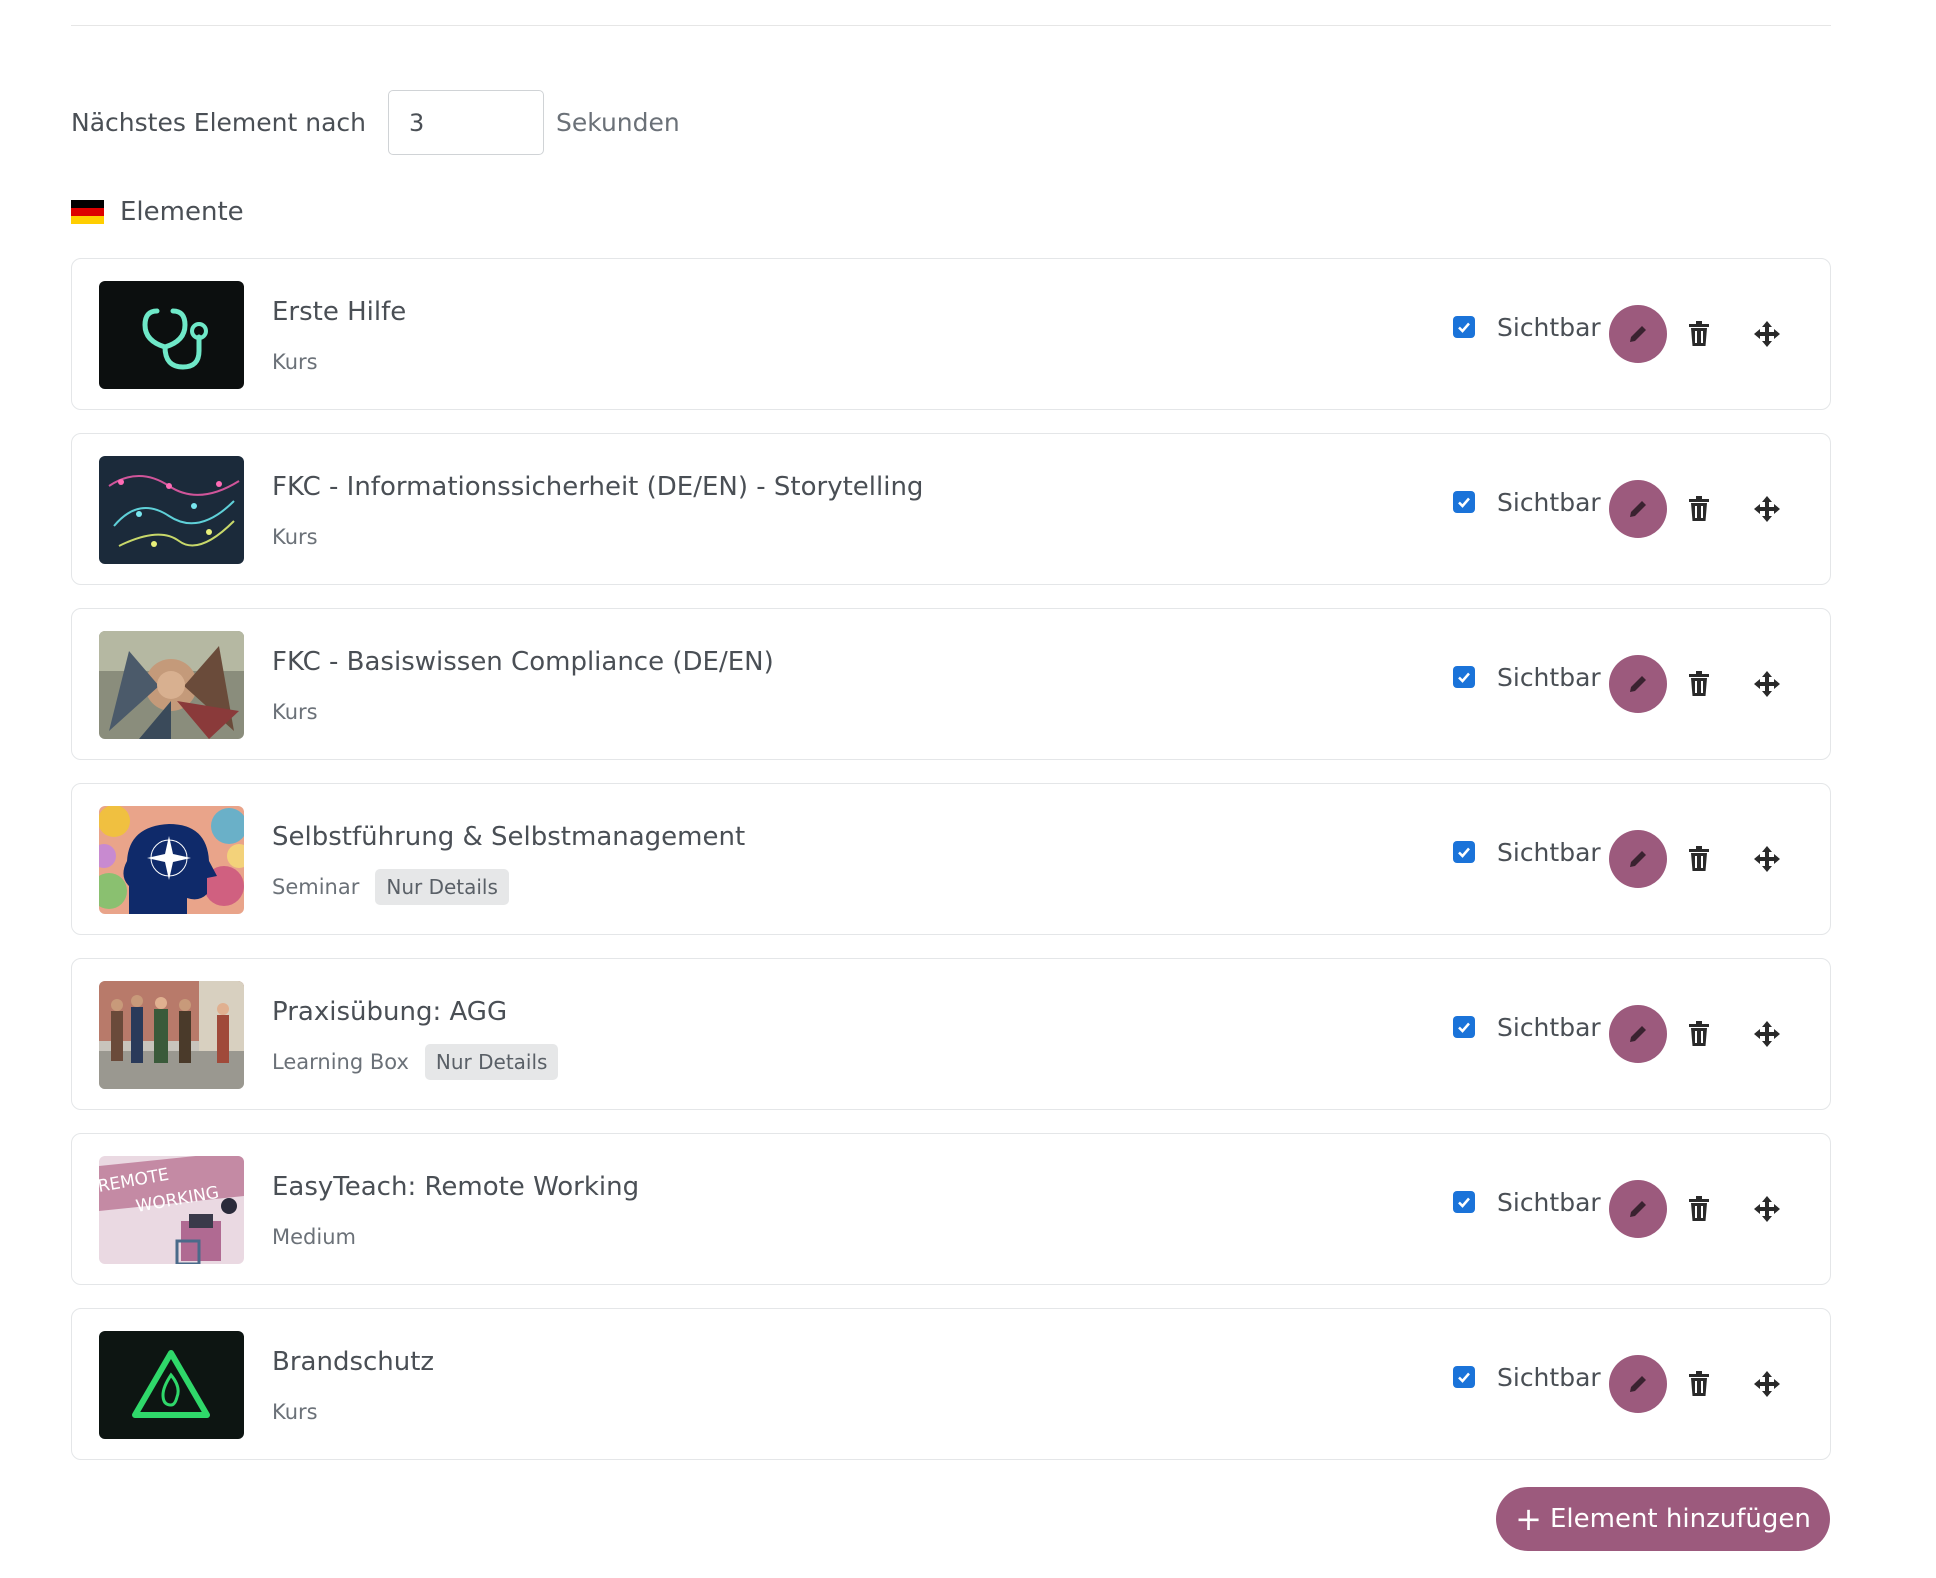 The height and width of the screenshot is (1578, 1936). I want to click on item-type: Medium, so click(314, 1237).